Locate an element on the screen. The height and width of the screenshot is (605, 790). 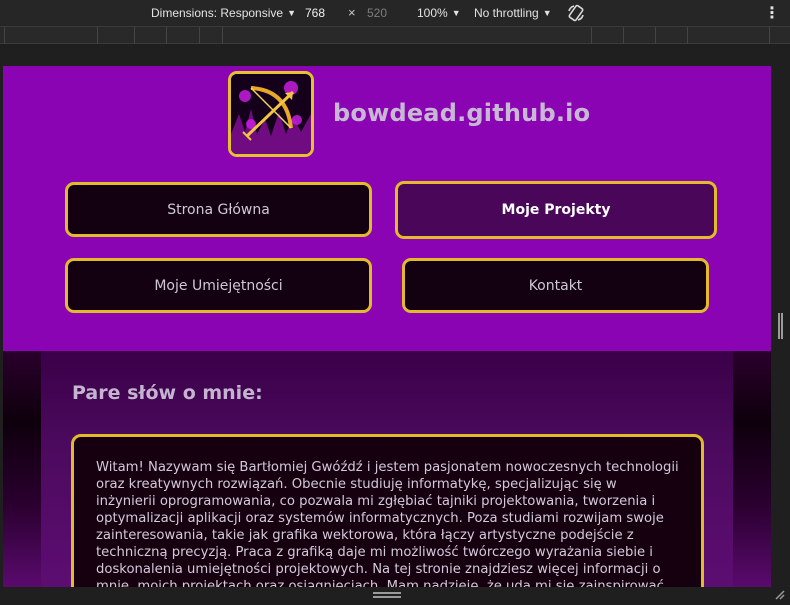
resize-handle-right is located at coordinates (780, 326).